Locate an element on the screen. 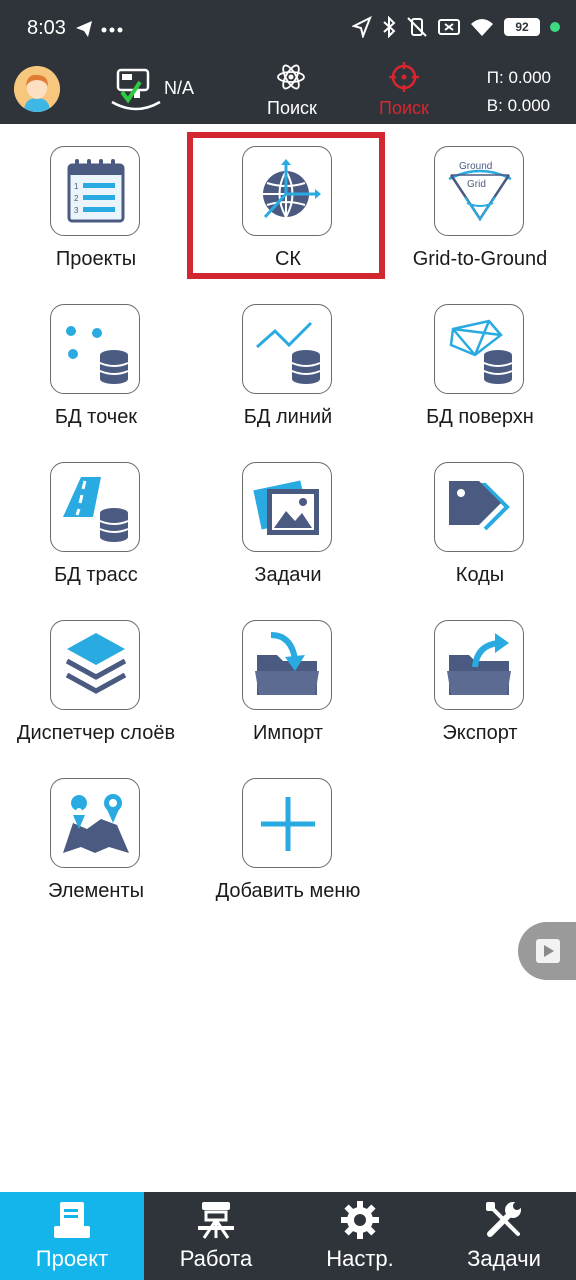 The width and height of the screenshot is (576, 1280). status-time: 8:03 is located at coordinates (46, 28).